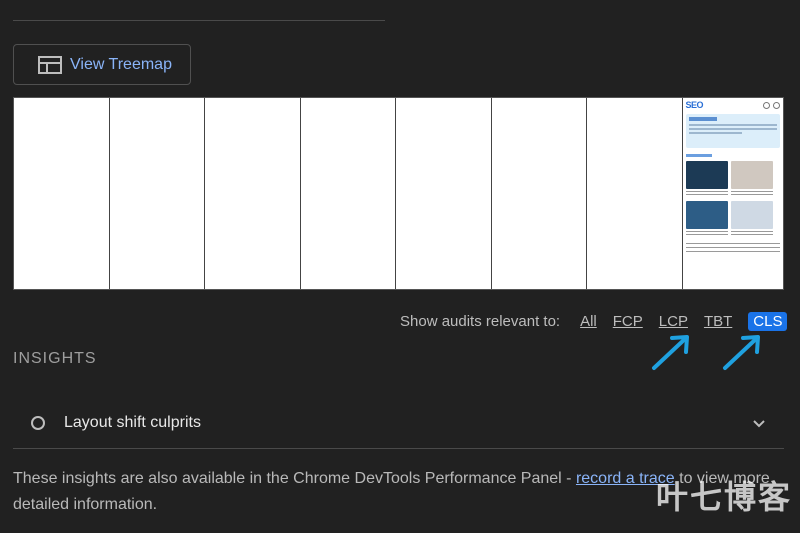  I want to click on insights-heading: INSIGHTS, so click(55, 358).